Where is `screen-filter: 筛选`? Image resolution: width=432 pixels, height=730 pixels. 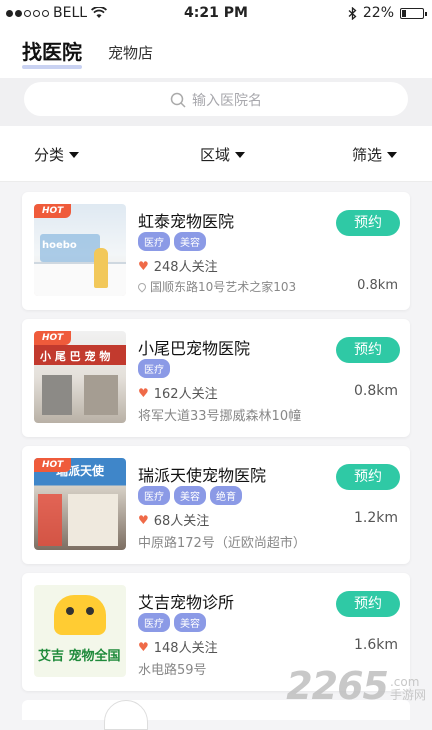 screen-filter: 筛选 is located at coordinates (375, 154).